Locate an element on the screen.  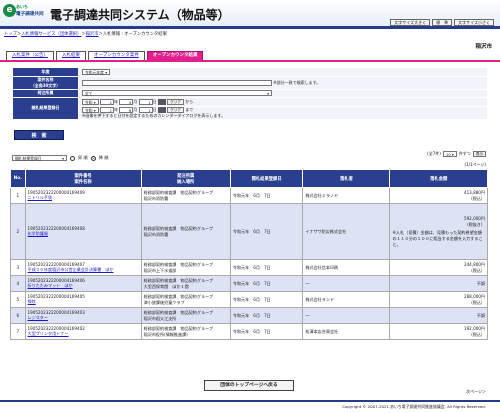
row-case: 1905202322200004169409 ニトリル手袋 is located at coordinates (83, 195).